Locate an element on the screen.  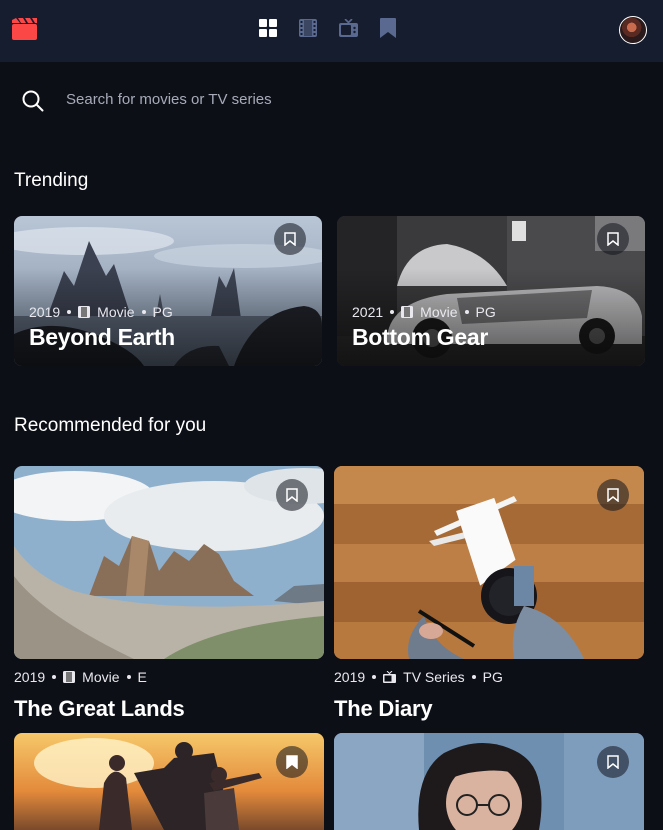
top-nav-bar is located at coordinates (331, 31).